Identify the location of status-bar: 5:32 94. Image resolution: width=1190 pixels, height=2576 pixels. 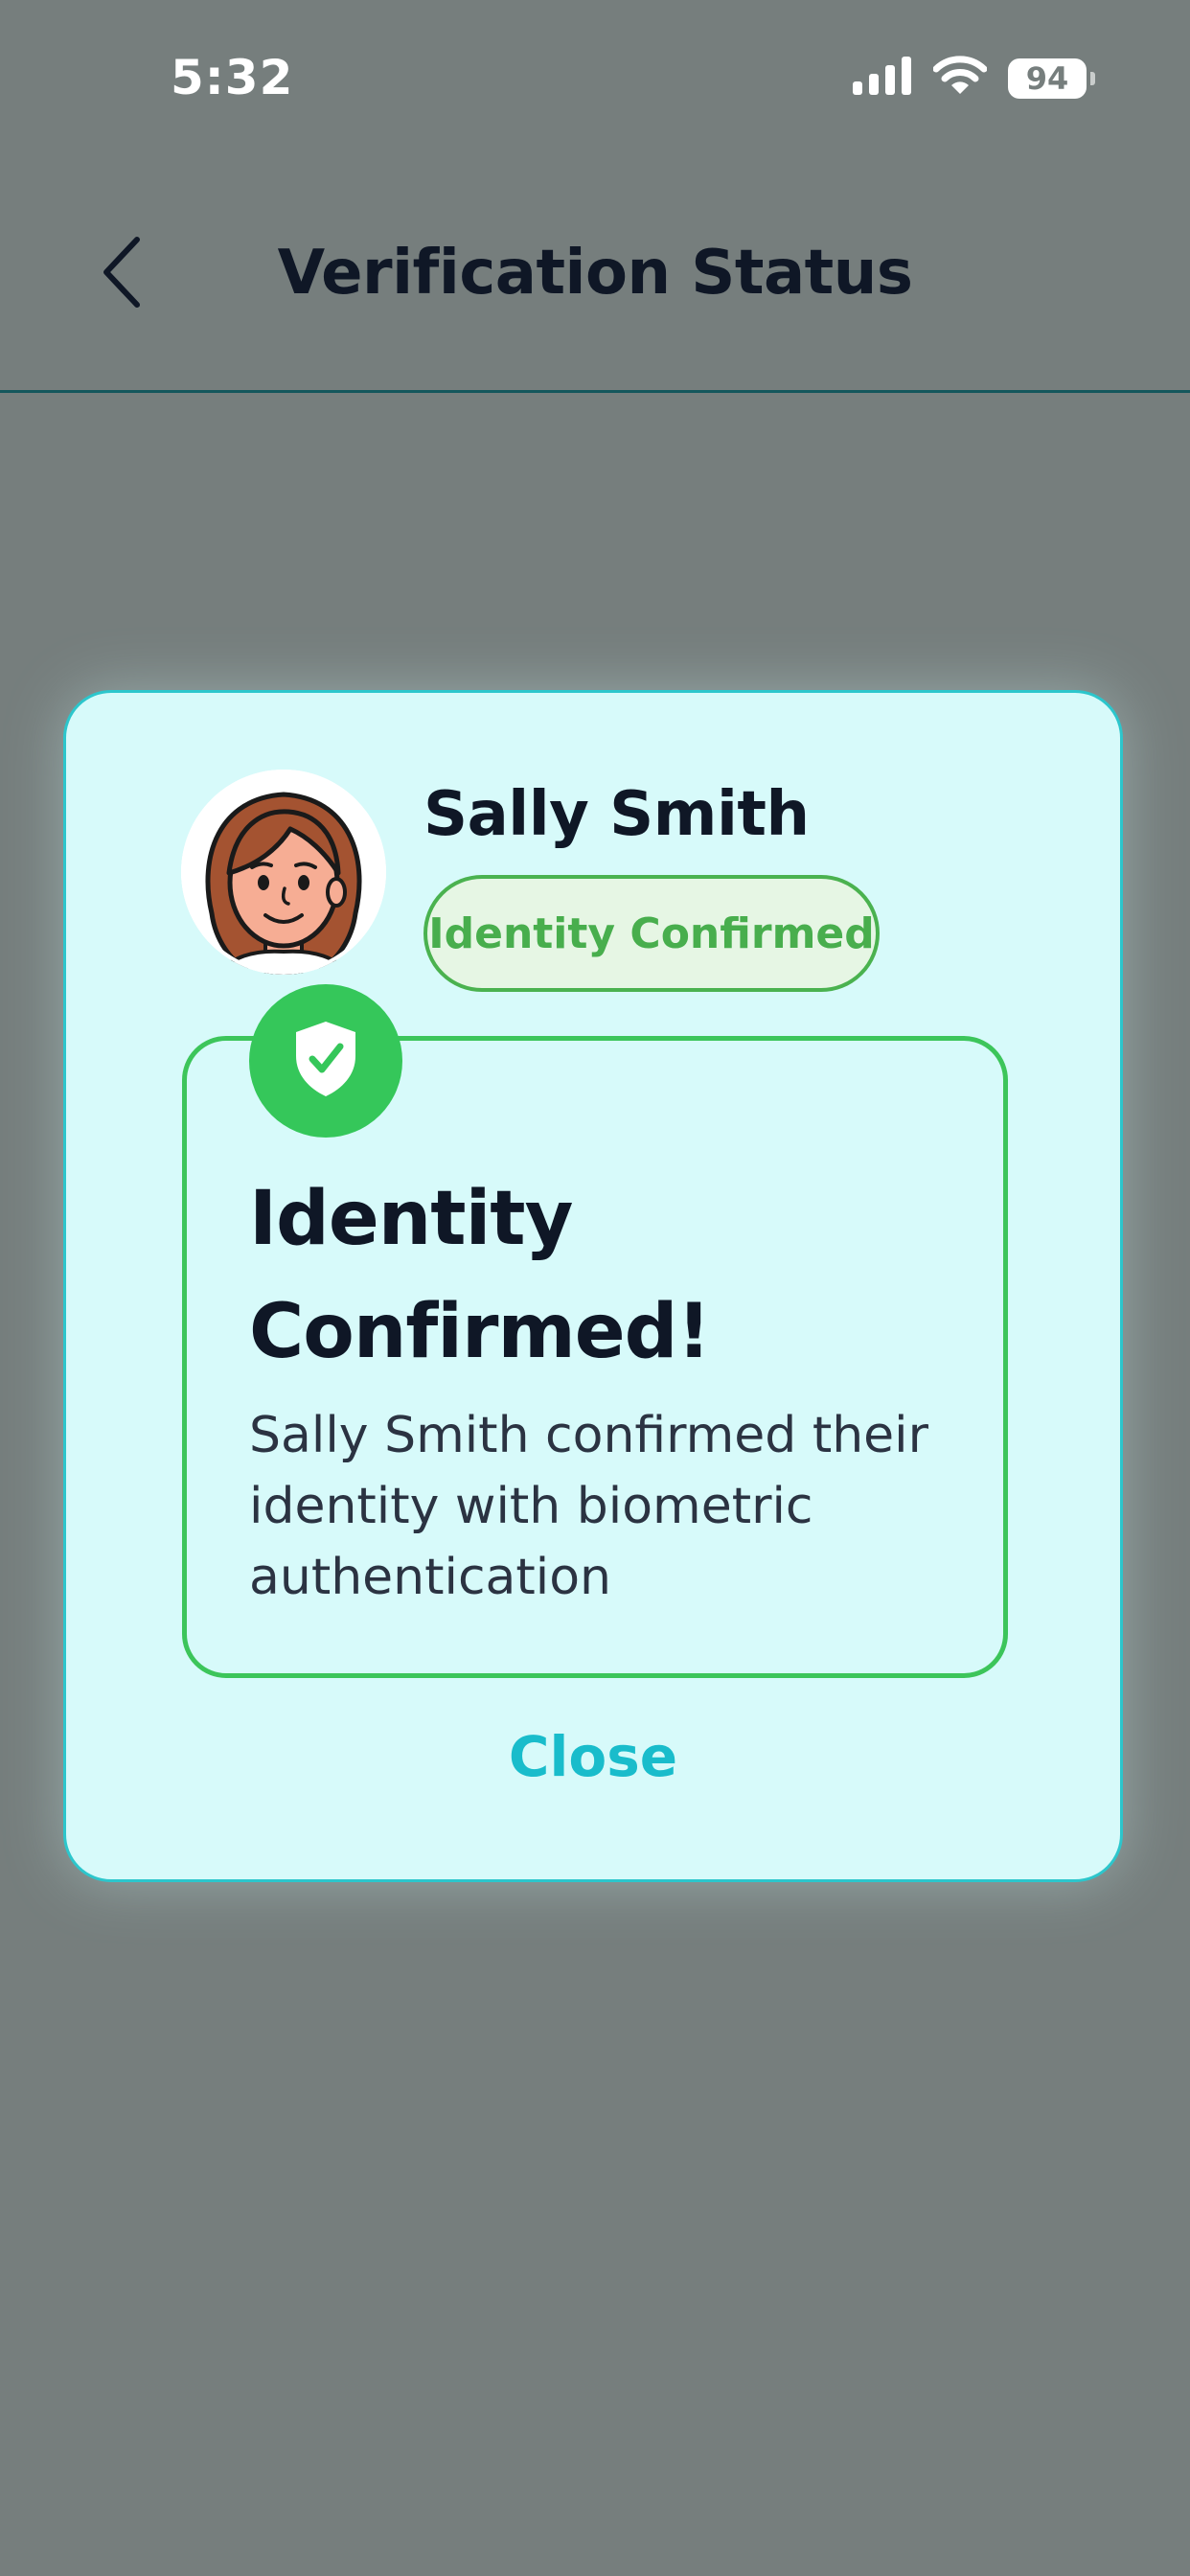
(595, 76).